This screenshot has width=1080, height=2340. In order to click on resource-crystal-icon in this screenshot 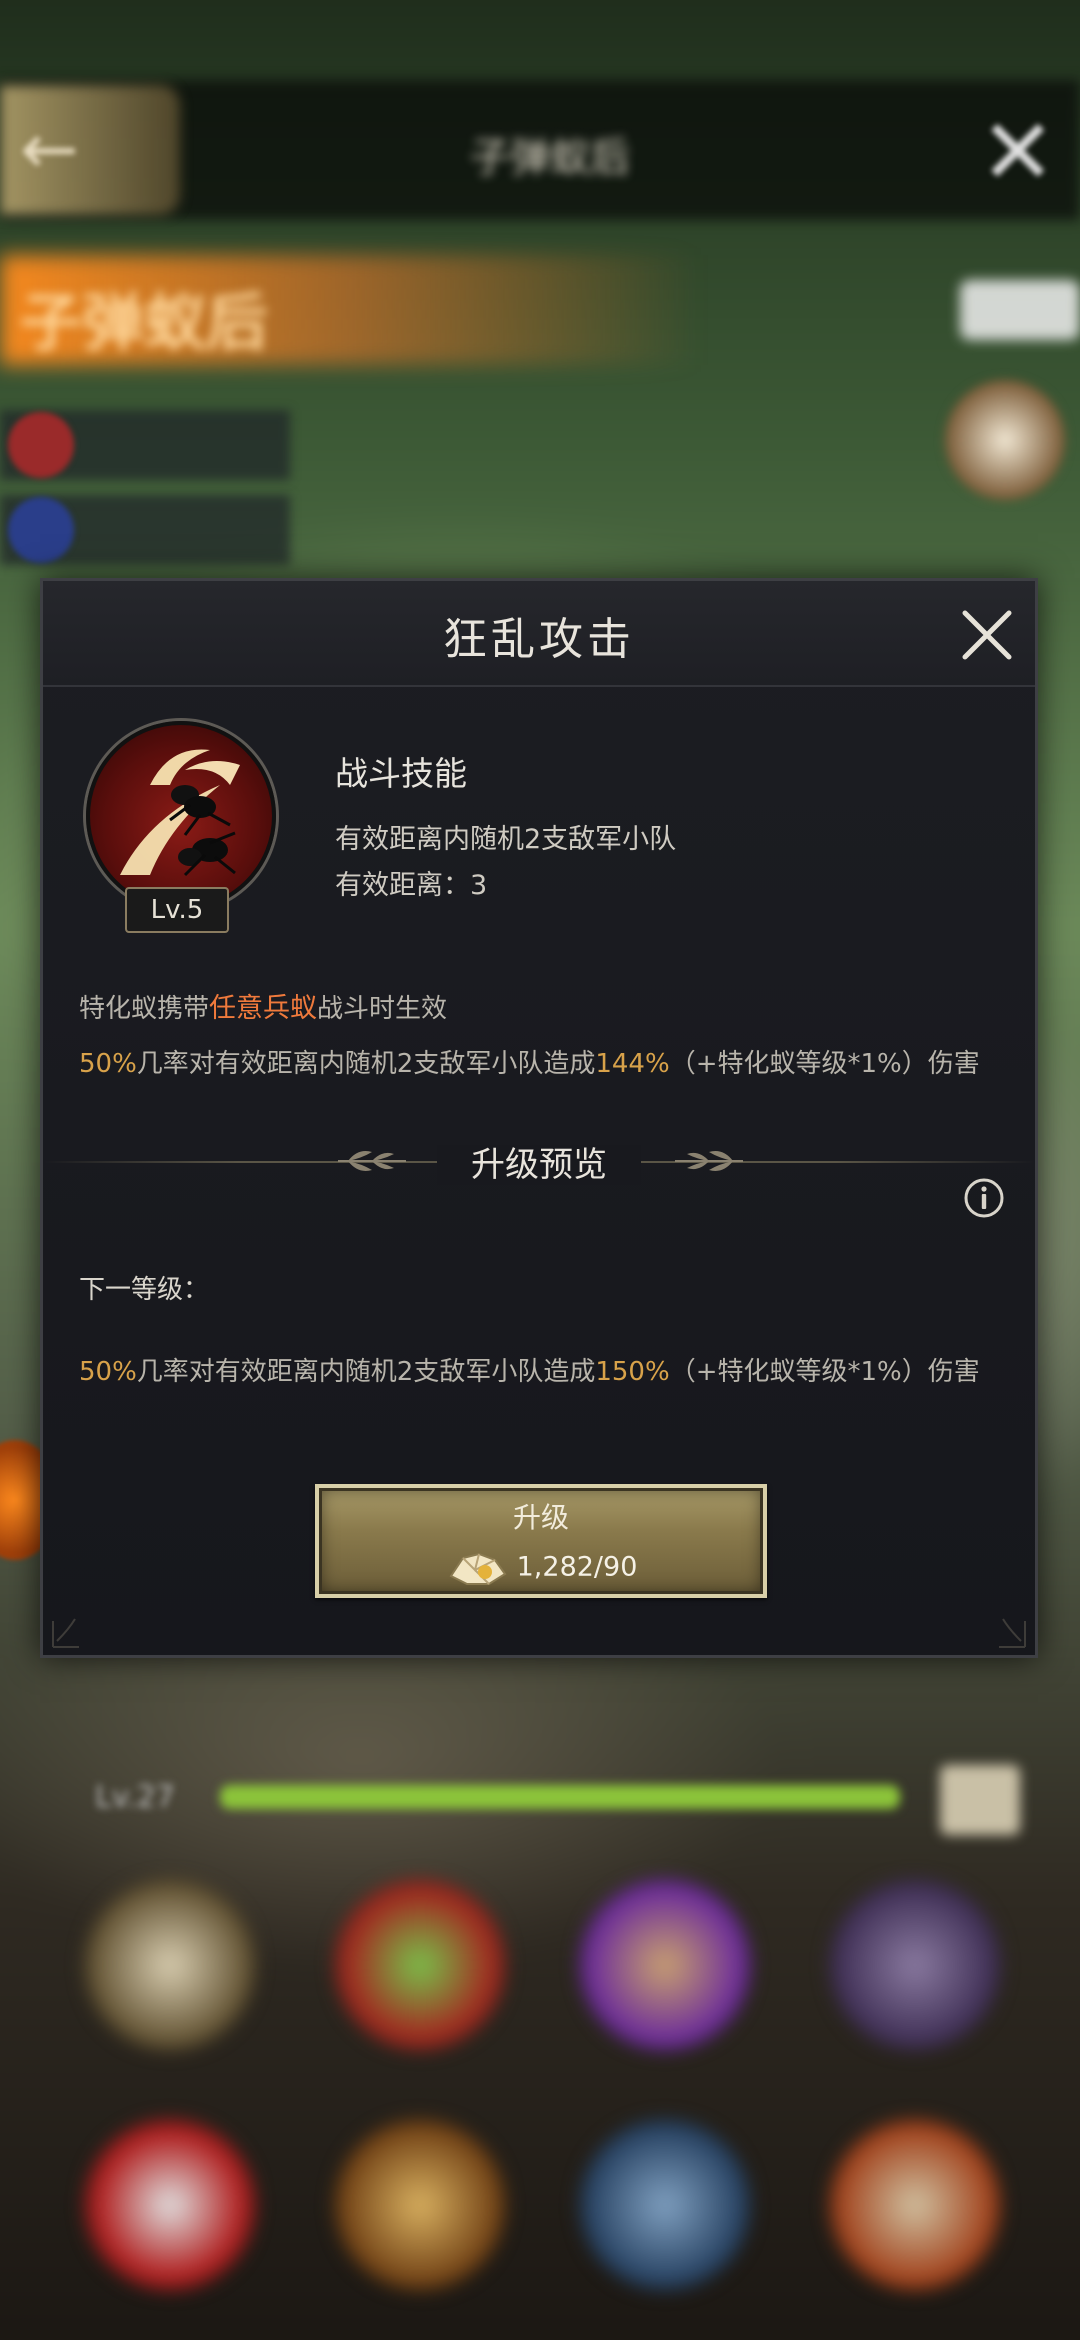, I will do `click(478, 1568)`.